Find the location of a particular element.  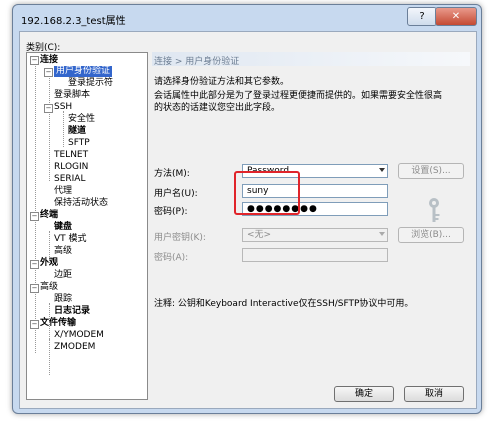

tree-item-xymodem: X/YMODEM is located at coordinates (79, 335).